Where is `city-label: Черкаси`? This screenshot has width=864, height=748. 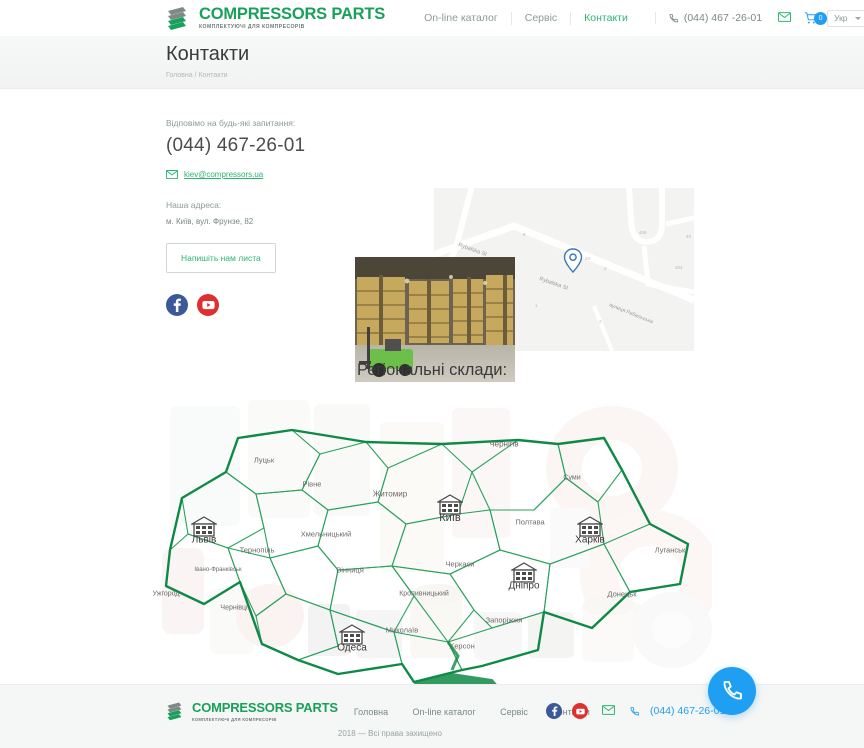 city-label: Черкаси is located at coordinates (460, 564).